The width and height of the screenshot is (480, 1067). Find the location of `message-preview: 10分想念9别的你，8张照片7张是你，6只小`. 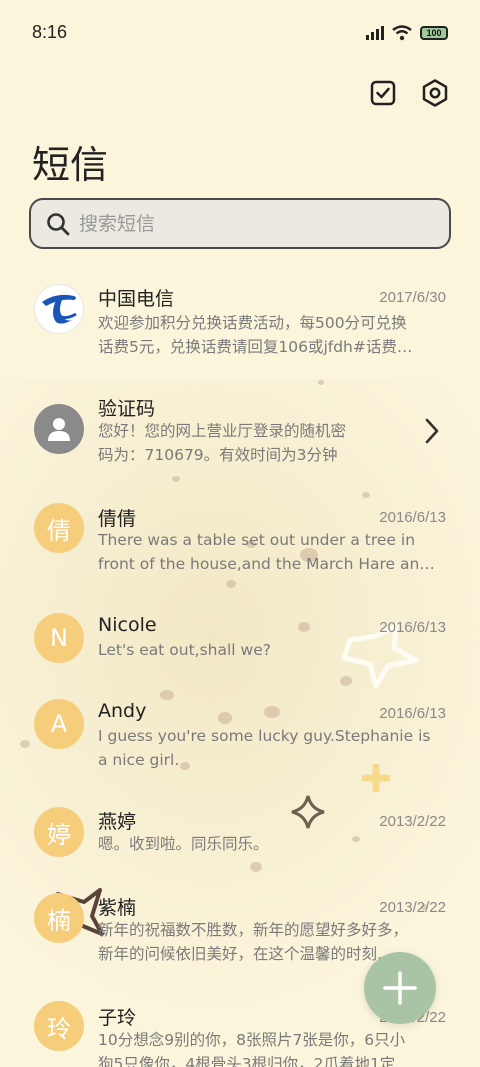

message-preview: 10分想念9别的你，8张照片7张是你，6只小 is located at coordinates (252, 1040).